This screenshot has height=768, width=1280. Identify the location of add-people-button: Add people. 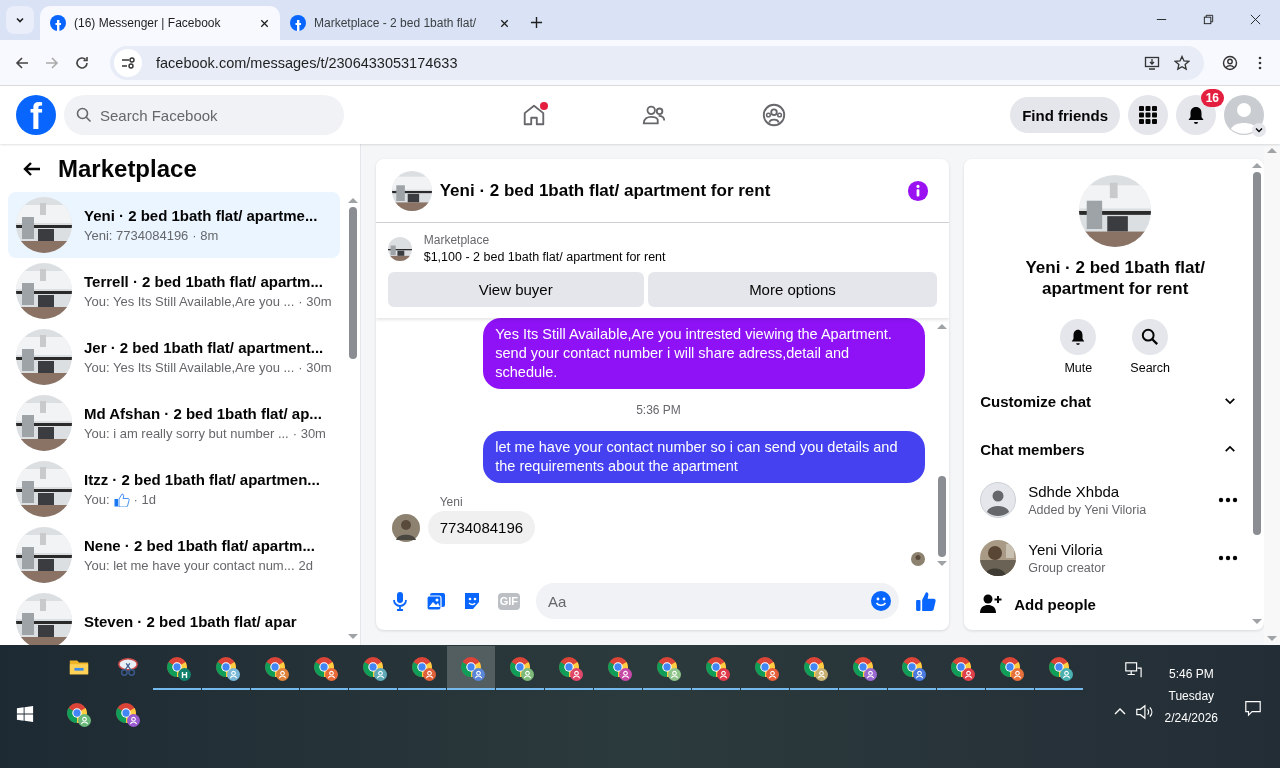
(1115, 604).